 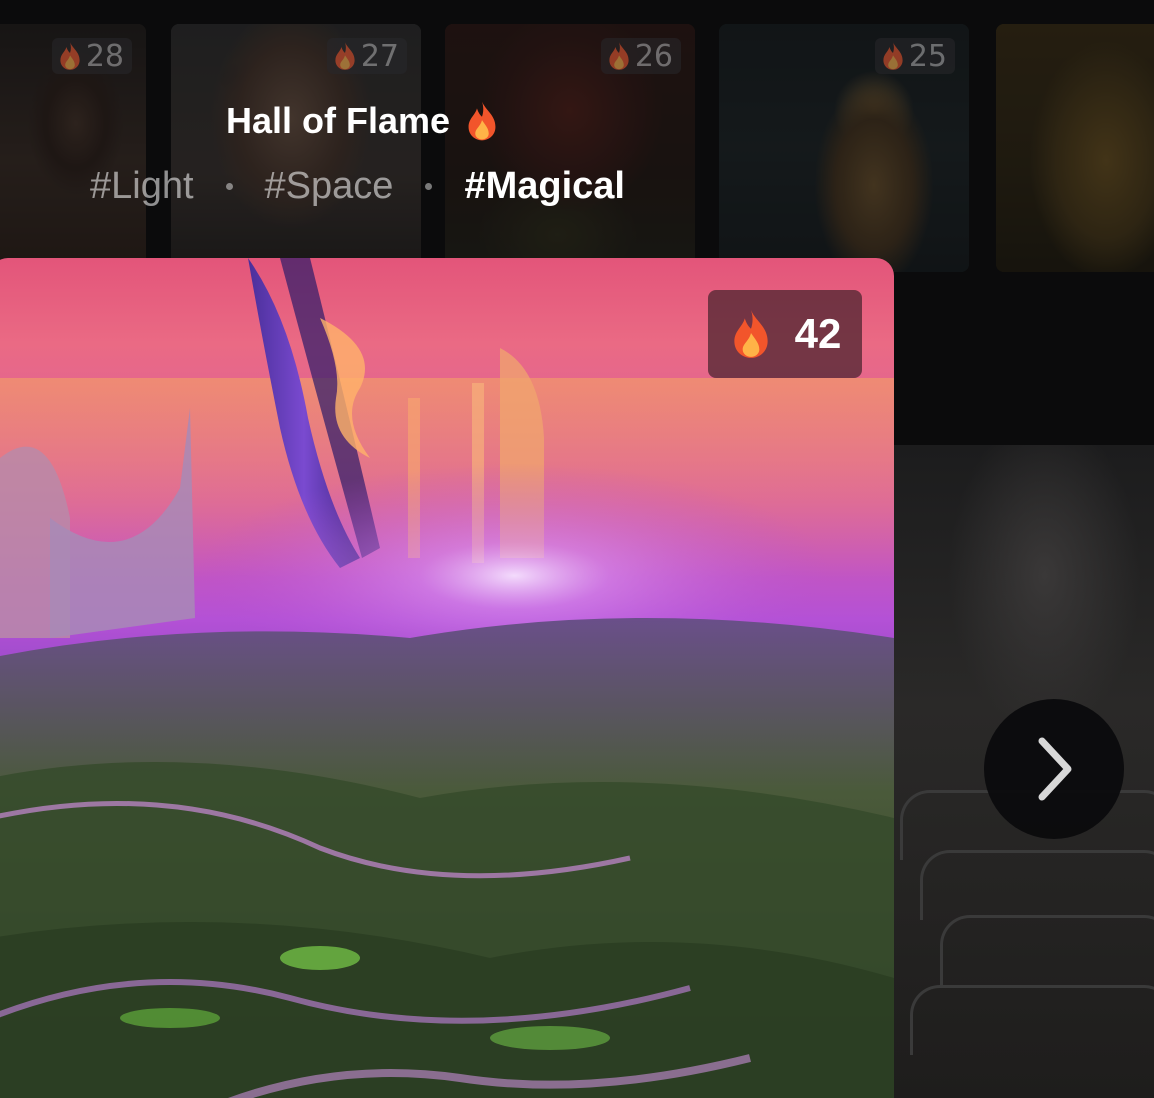 What do you see at coordinates (1075, 148) in the screenshot?
I see `thumbnail-card` at bounding box center [1075, 148].